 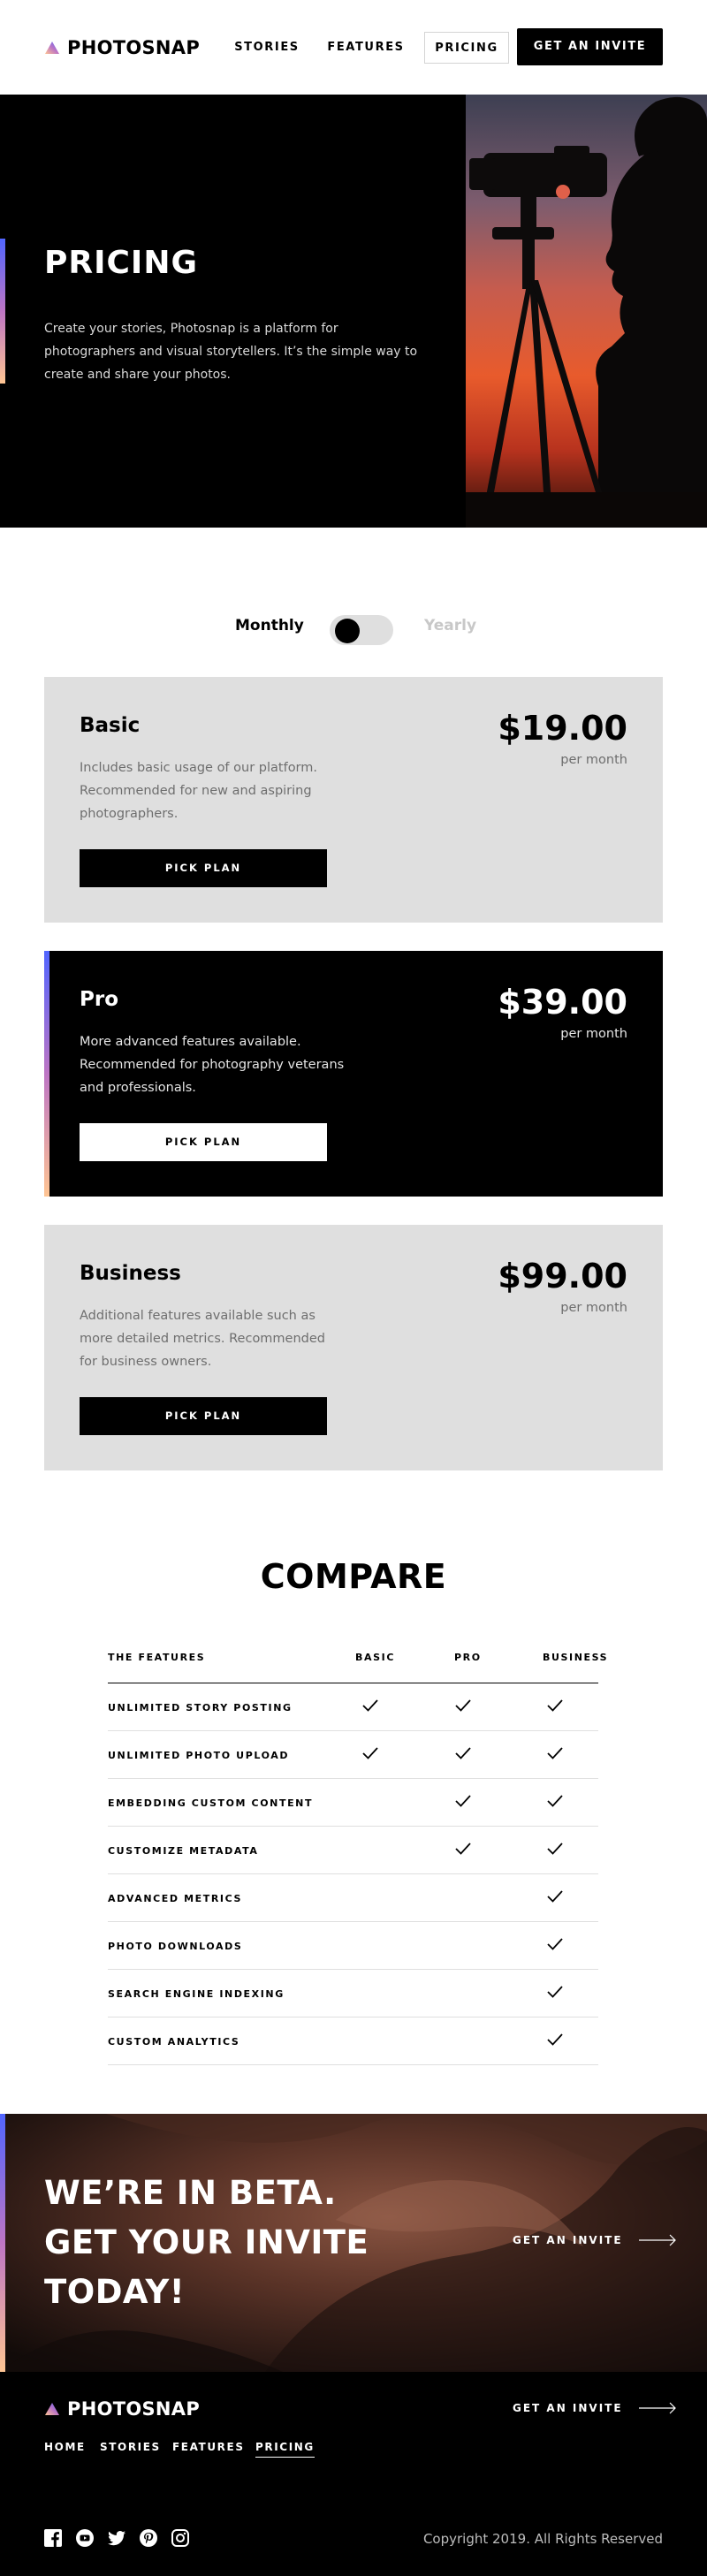 What do you see at coordinates (347, 631) in the screenshot?
I see `toggle-knob` at bounding box center [347, 631].